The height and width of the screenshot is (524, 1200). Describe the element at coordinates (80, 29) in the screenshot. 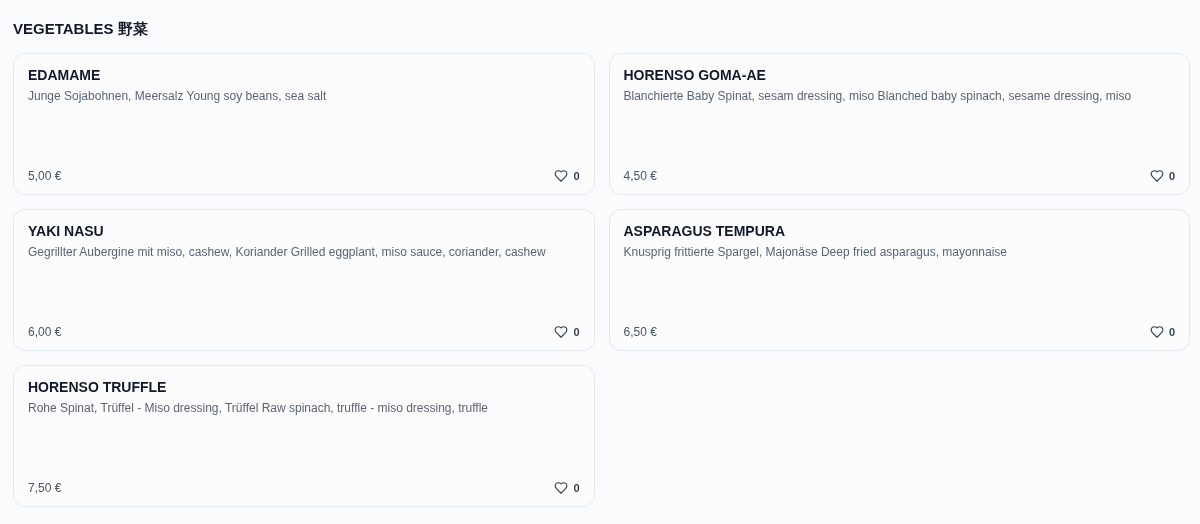

I see `section-title: VEGETABLES 野菜` at that location.